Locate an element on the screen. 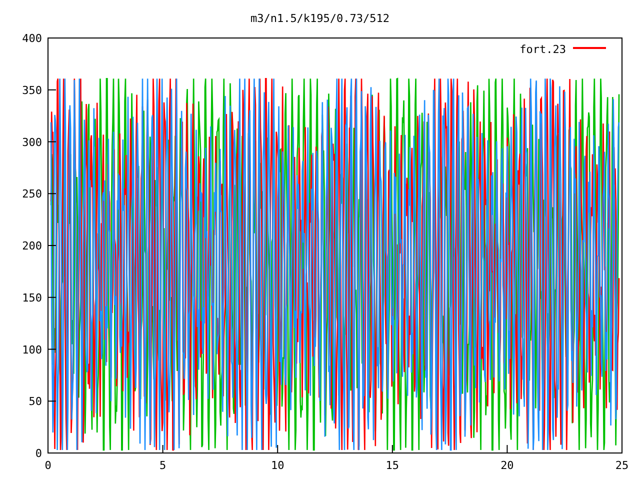 This screenshot has width=640, height=480. tick-label: 10 is located at coordinates (277, 465).